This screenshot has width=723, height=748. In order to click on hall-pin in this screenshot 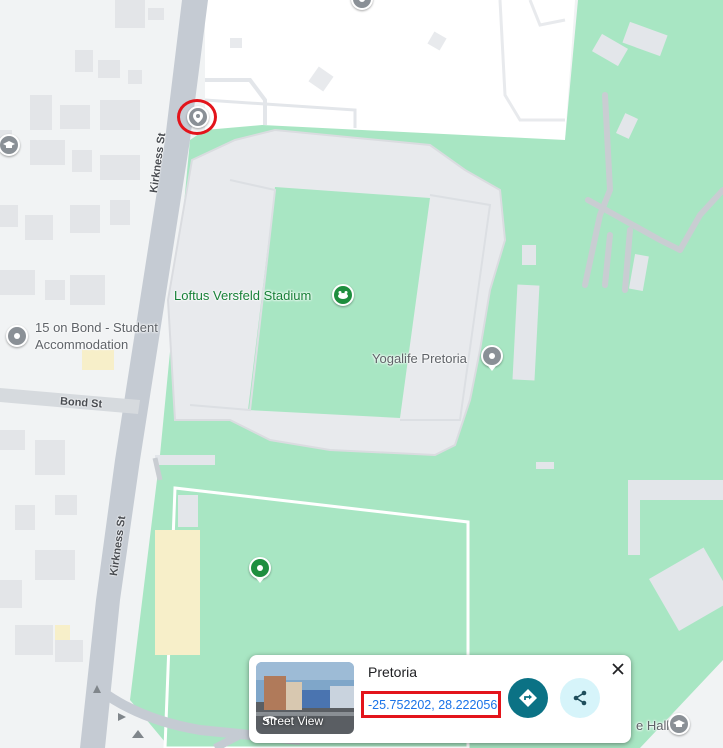, I will do `click(679, 724)`.